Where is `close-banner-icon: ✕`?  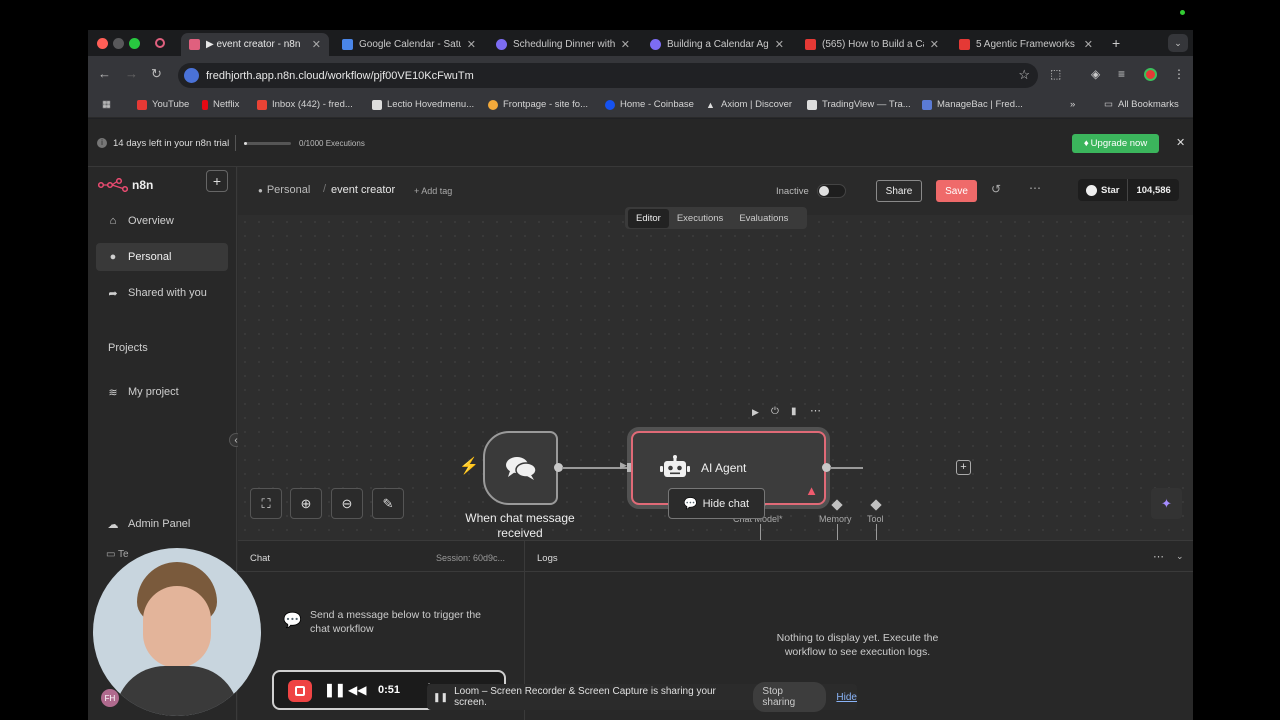 close-banner-icon: ✕ is located at coordinates (1180, 142).